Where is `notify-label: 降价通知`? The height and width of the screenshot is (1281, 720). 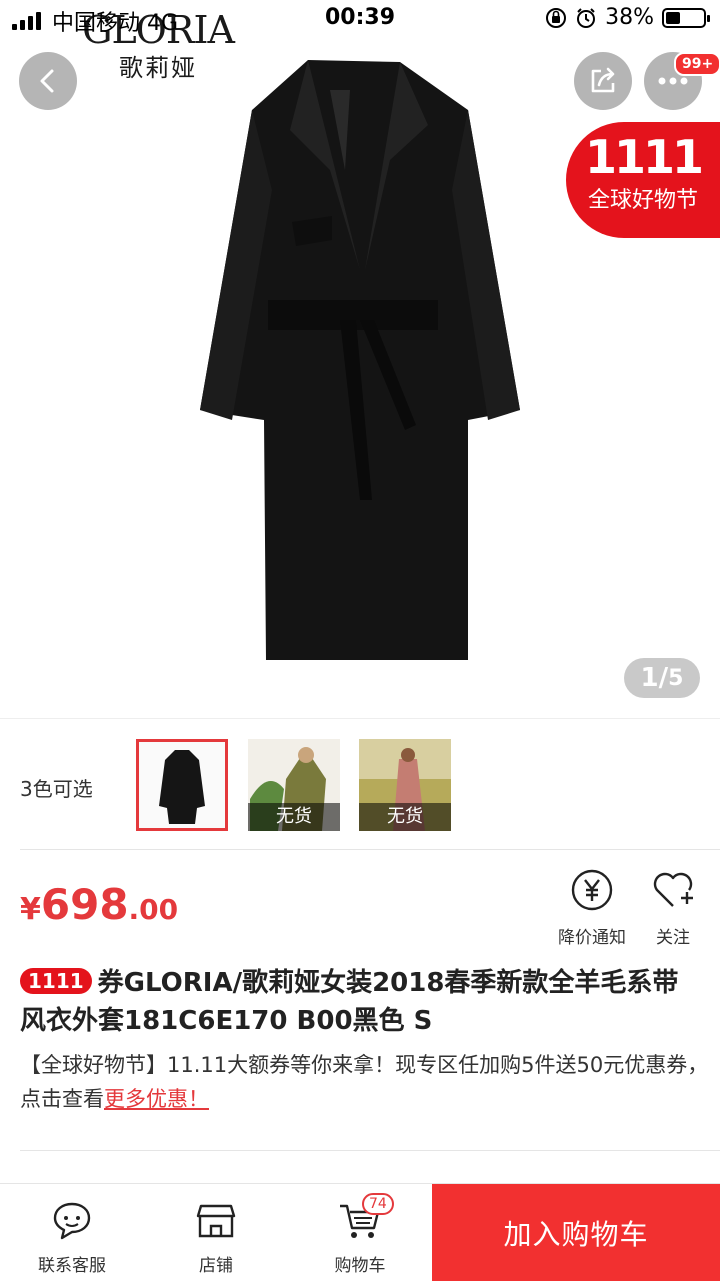 notify-label: 降价通知 is located at coordinates (592, 938).